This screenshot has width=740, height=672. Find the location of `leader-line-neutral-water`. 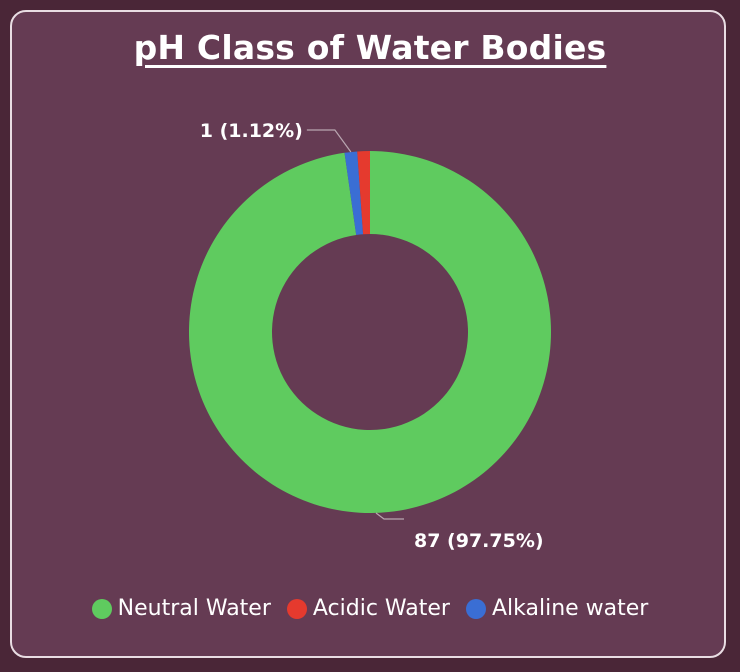

leader-line-neutral-water is located at coordinates (389, 516).